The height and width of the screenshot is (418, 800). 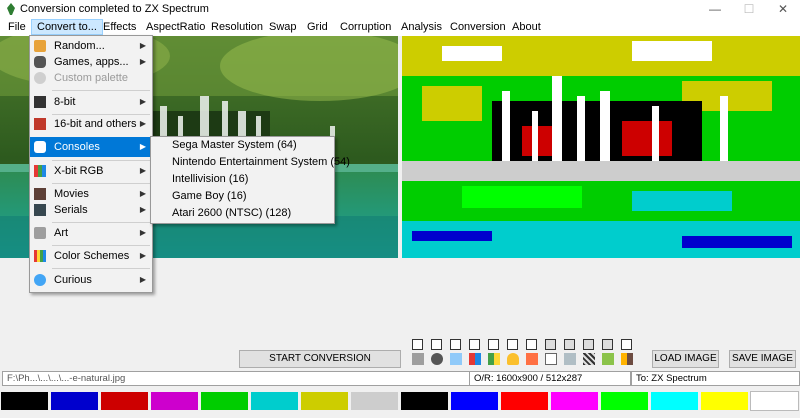 I want to click on target-format-field: To: ZX Spectrum, so click(x=715, y=378).